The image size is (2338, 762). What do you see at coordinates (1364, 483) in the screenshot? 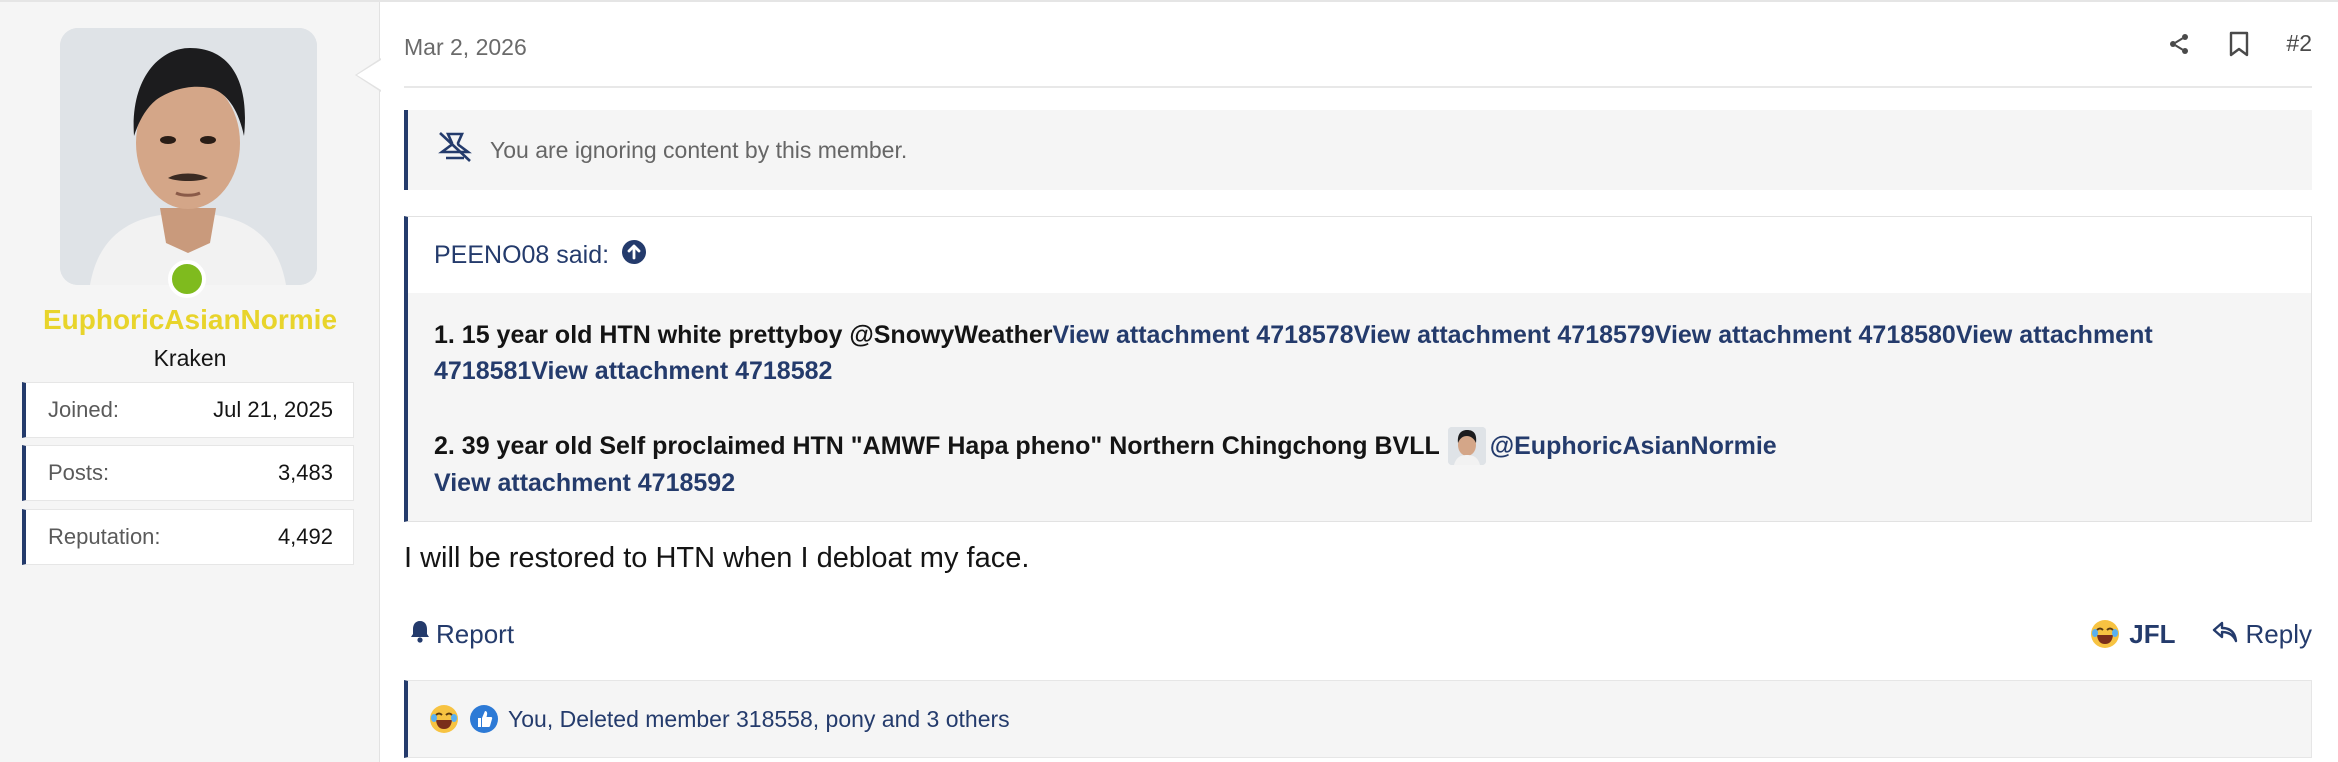
I see `quote-line-3: View attachment 4718592` at bounding box center [1364, 483].